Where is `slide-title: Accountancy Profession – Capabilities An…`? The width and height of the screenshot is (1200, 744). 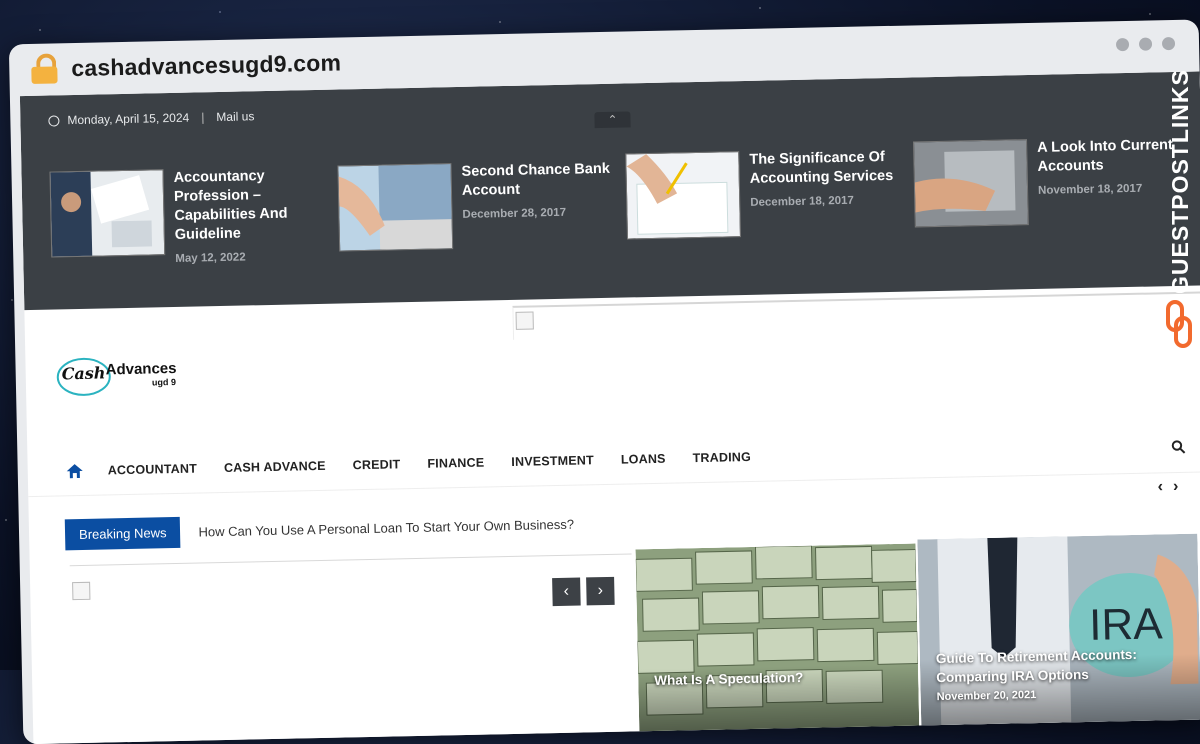
slide-title: Accountancy Profession – Capabilities An… is located at coordinates (254, 205).